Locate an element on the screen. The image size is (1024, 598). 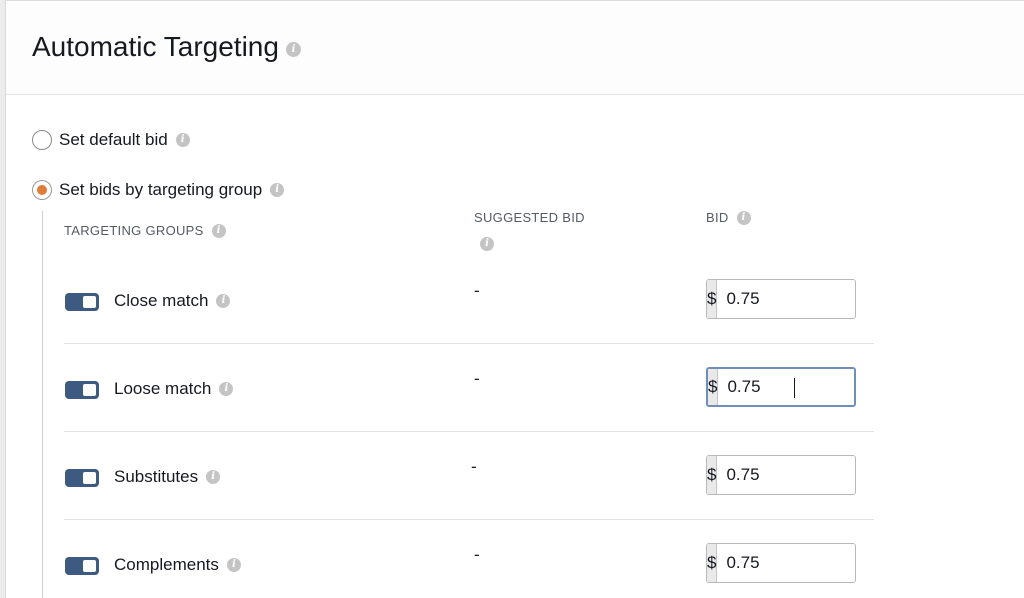
bid-input-loose-match is located at coordinates (786, 387).